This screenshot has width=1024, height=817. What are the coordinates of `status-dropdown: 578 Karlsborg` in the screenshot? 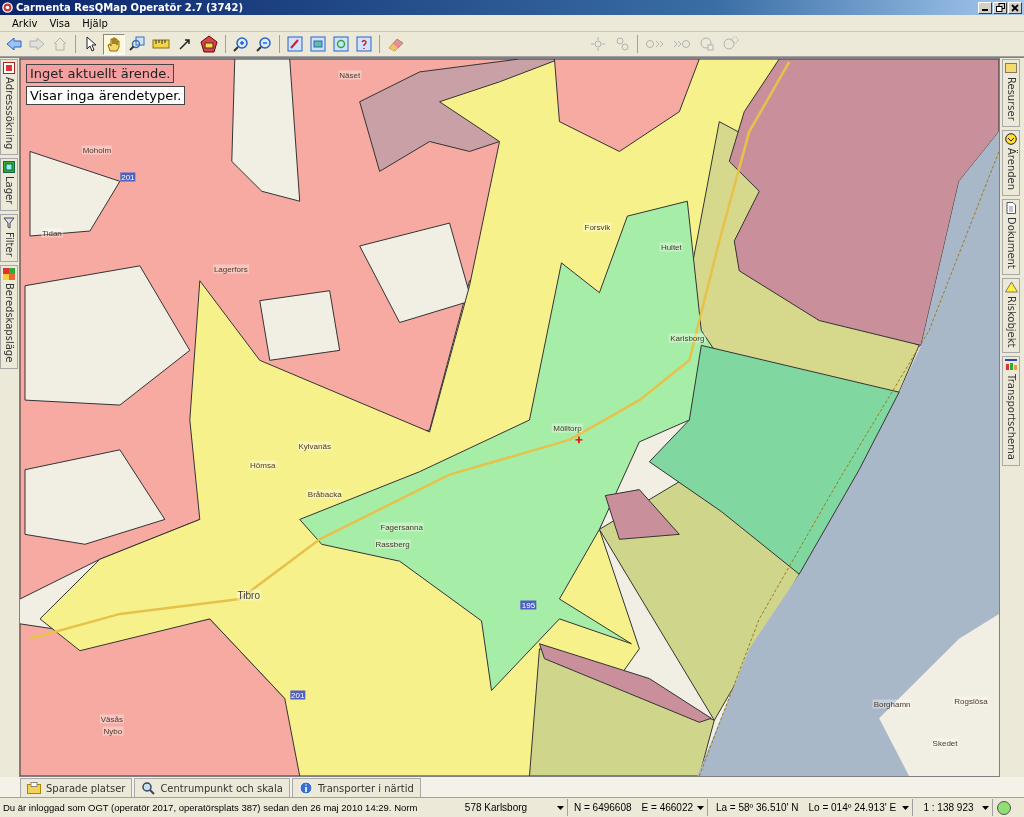 It's located at (500, 807).